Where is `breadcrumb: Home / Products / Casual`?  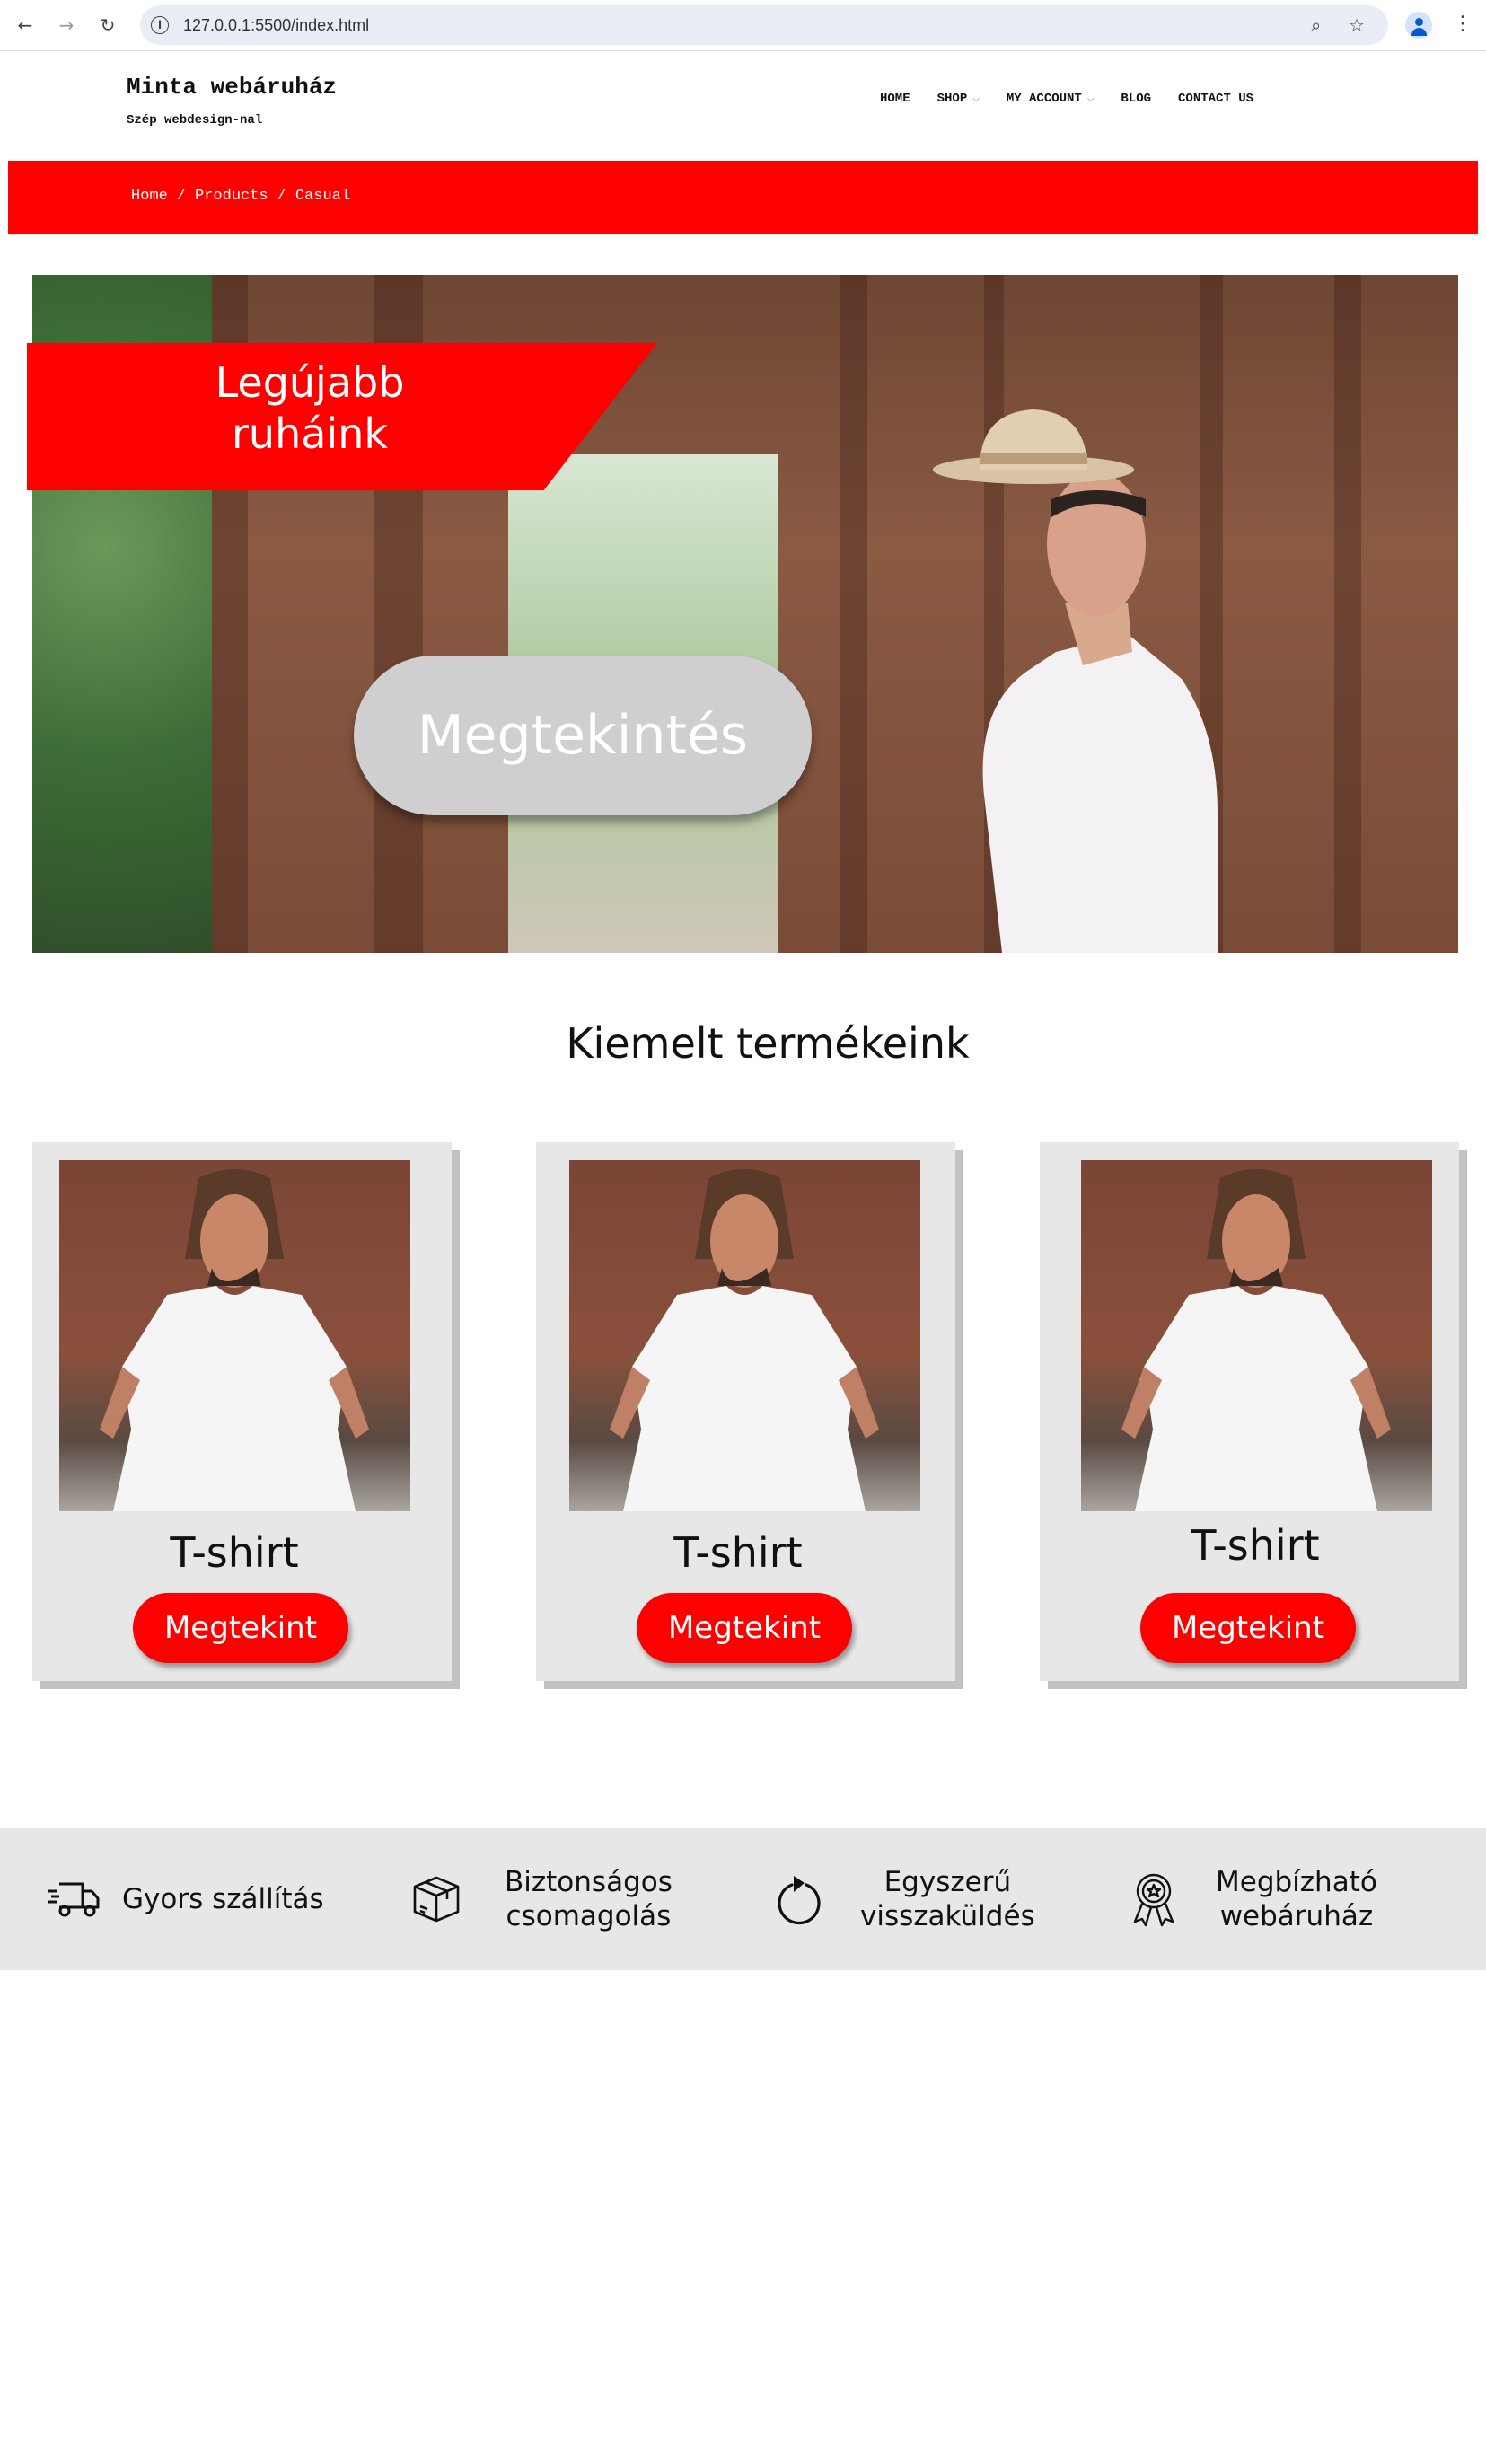
breadcrumb: Home / Products / Casual is located at coordinates (241, 196).